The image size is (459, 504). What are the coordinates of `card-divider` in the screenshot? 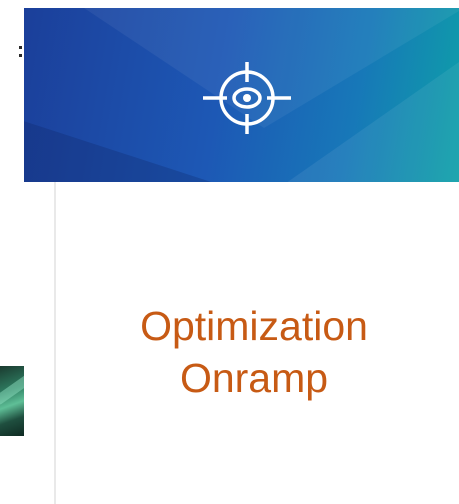 It's located at (55, 343).